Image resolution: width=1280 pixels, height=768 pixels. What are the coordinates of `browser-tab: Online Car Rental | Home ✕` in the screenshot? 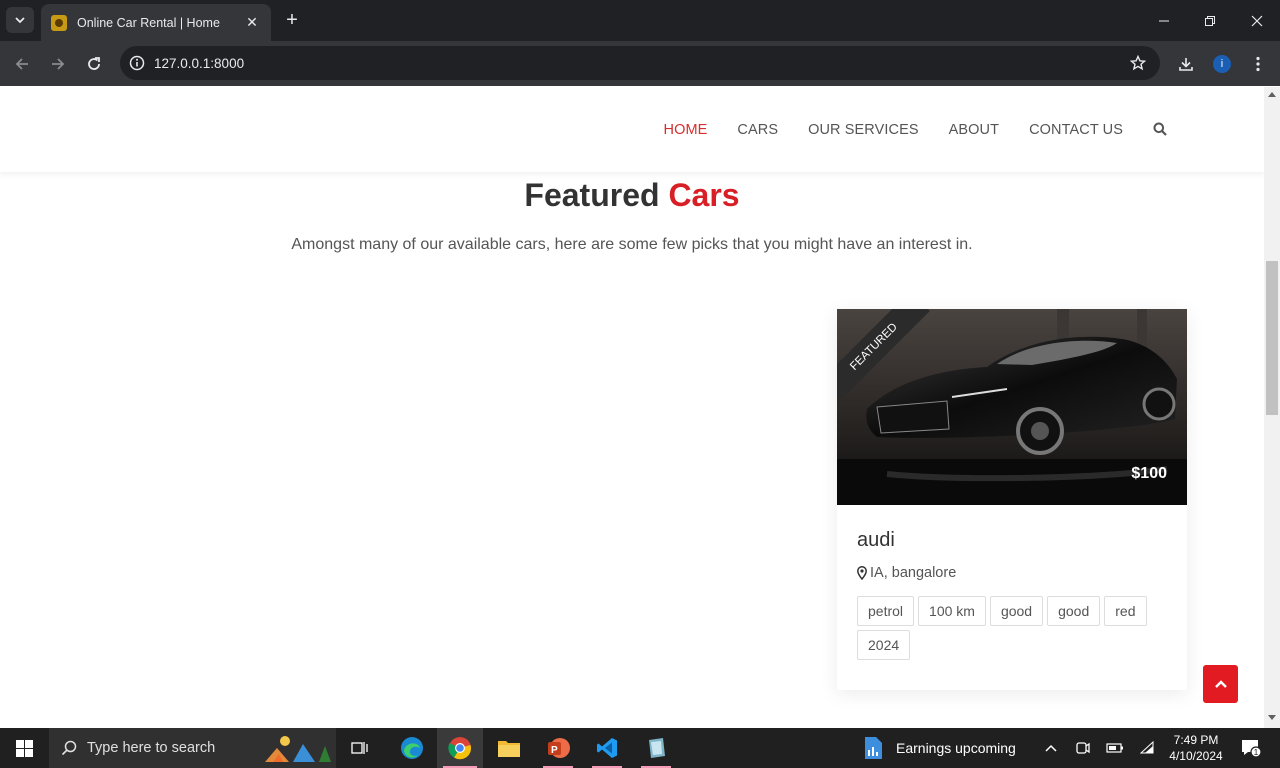 It's located at (156, 22).